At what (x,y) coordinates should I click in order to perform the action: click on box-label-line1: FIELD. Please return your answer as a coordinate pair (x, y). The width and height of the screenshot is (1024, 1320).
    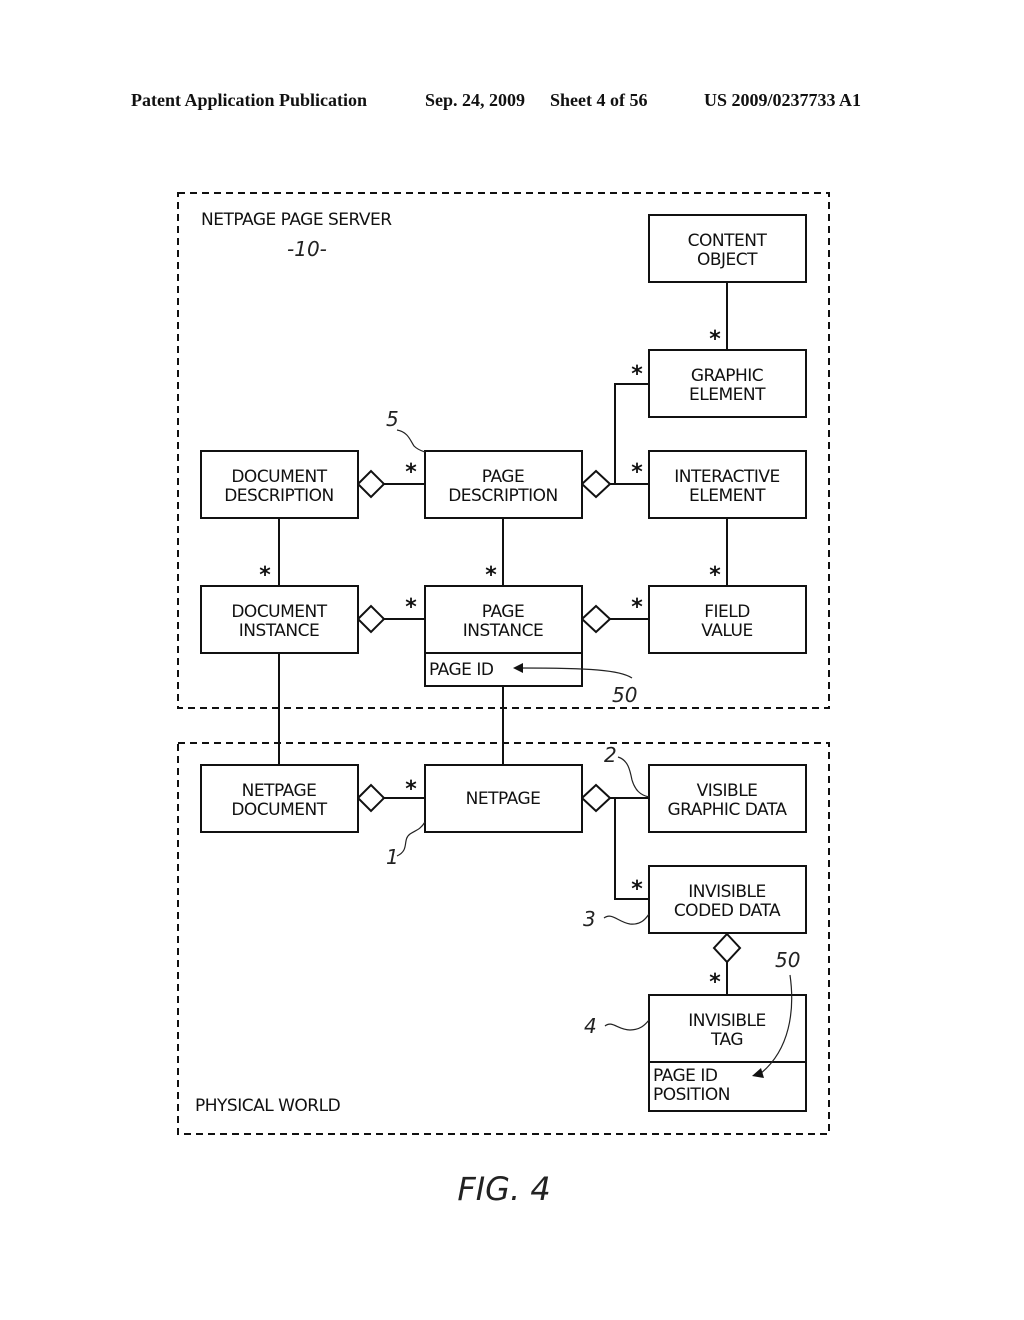
    Looking at the image, I should click on (727, 612).